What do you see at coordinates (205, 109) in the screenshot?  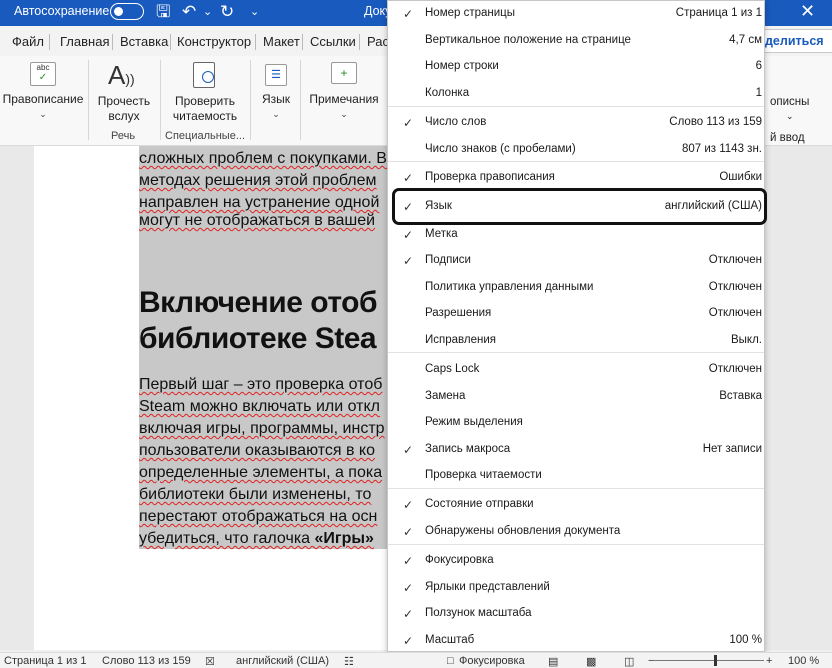 I see `check-readability-button: Проверить читаемость` at bounding box center [205, 109].